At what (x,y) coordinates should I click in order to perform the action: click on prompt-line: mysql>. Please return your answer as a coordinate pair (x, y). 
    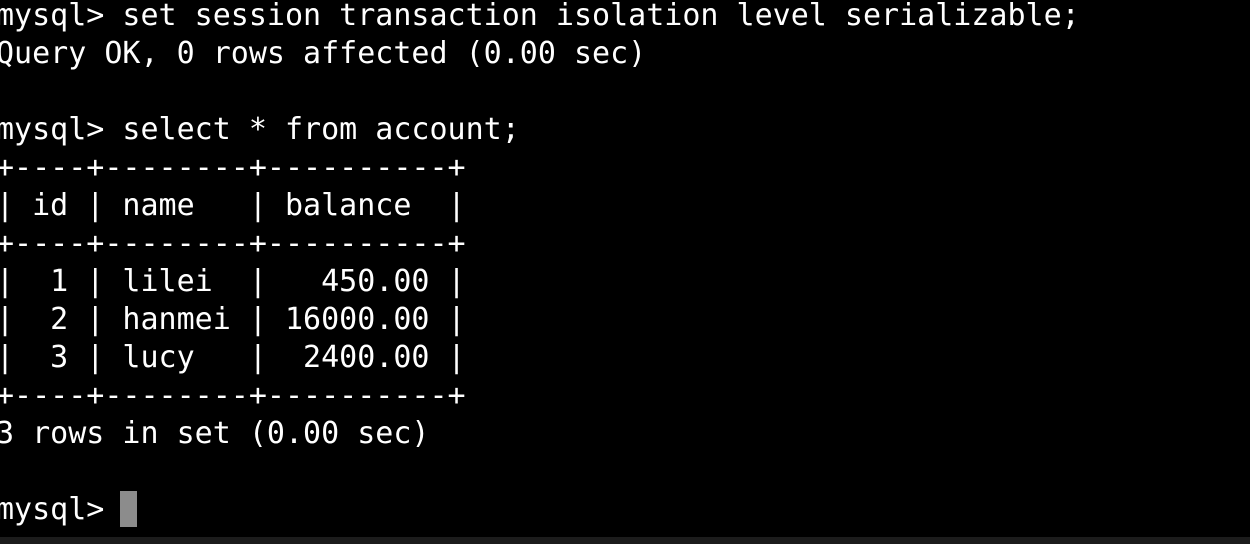
    Looking at the image, I should click on (61, 510).